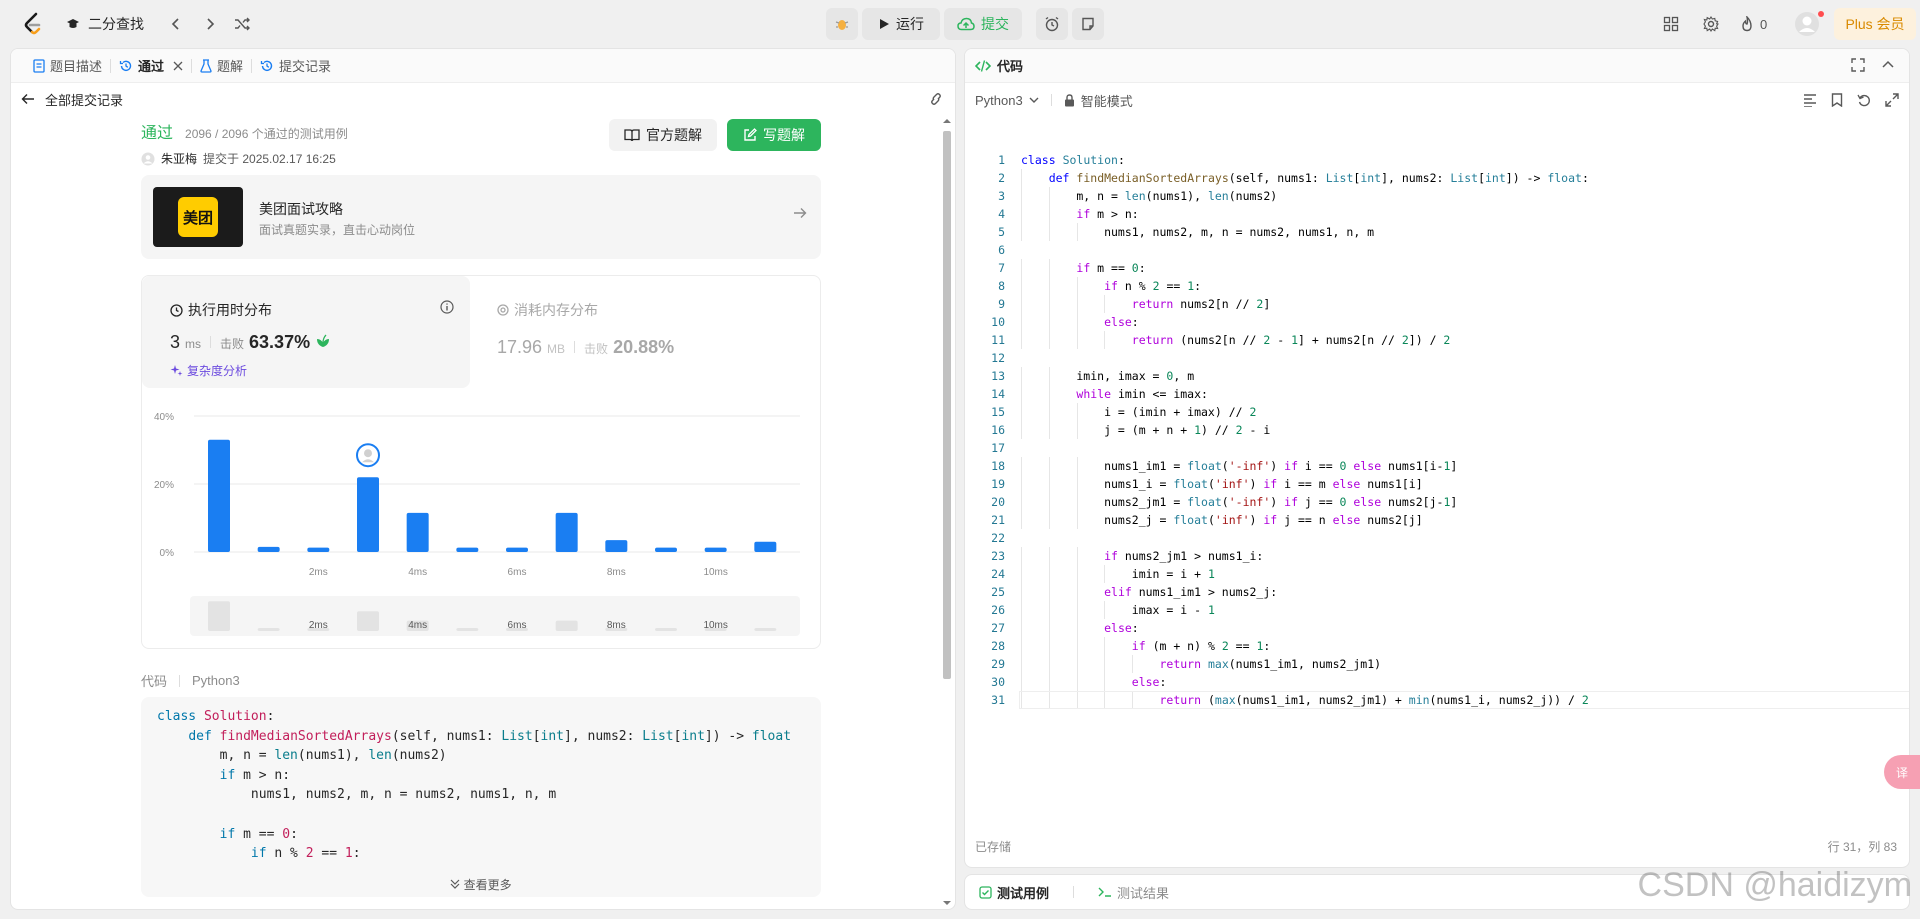  I want to click on next-problem-button, so click(210, 24).